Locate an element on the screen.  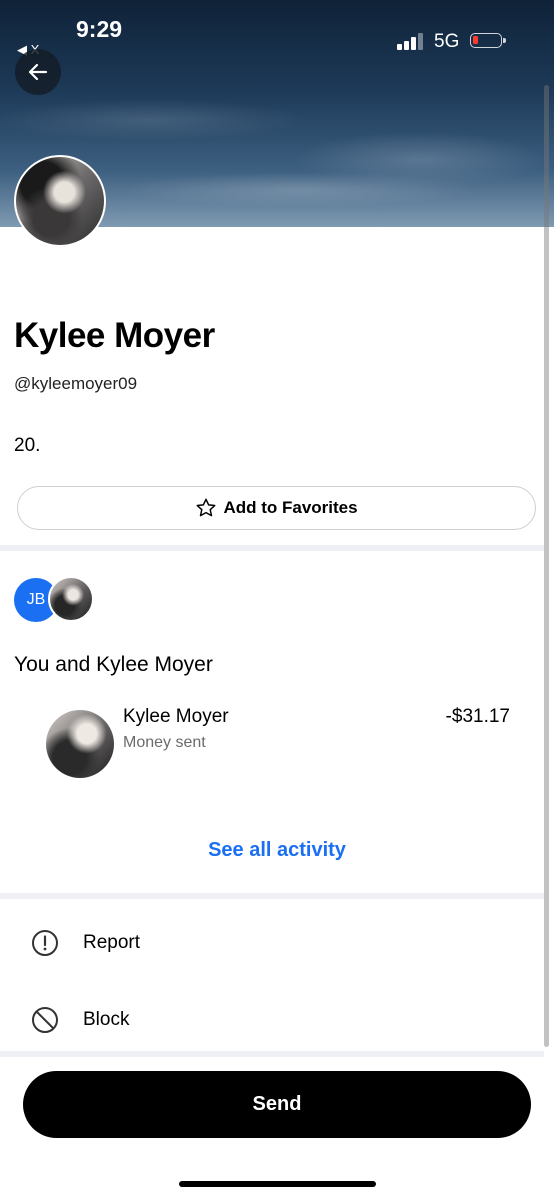
user-initials: JB is located at coordinates (36, 599).